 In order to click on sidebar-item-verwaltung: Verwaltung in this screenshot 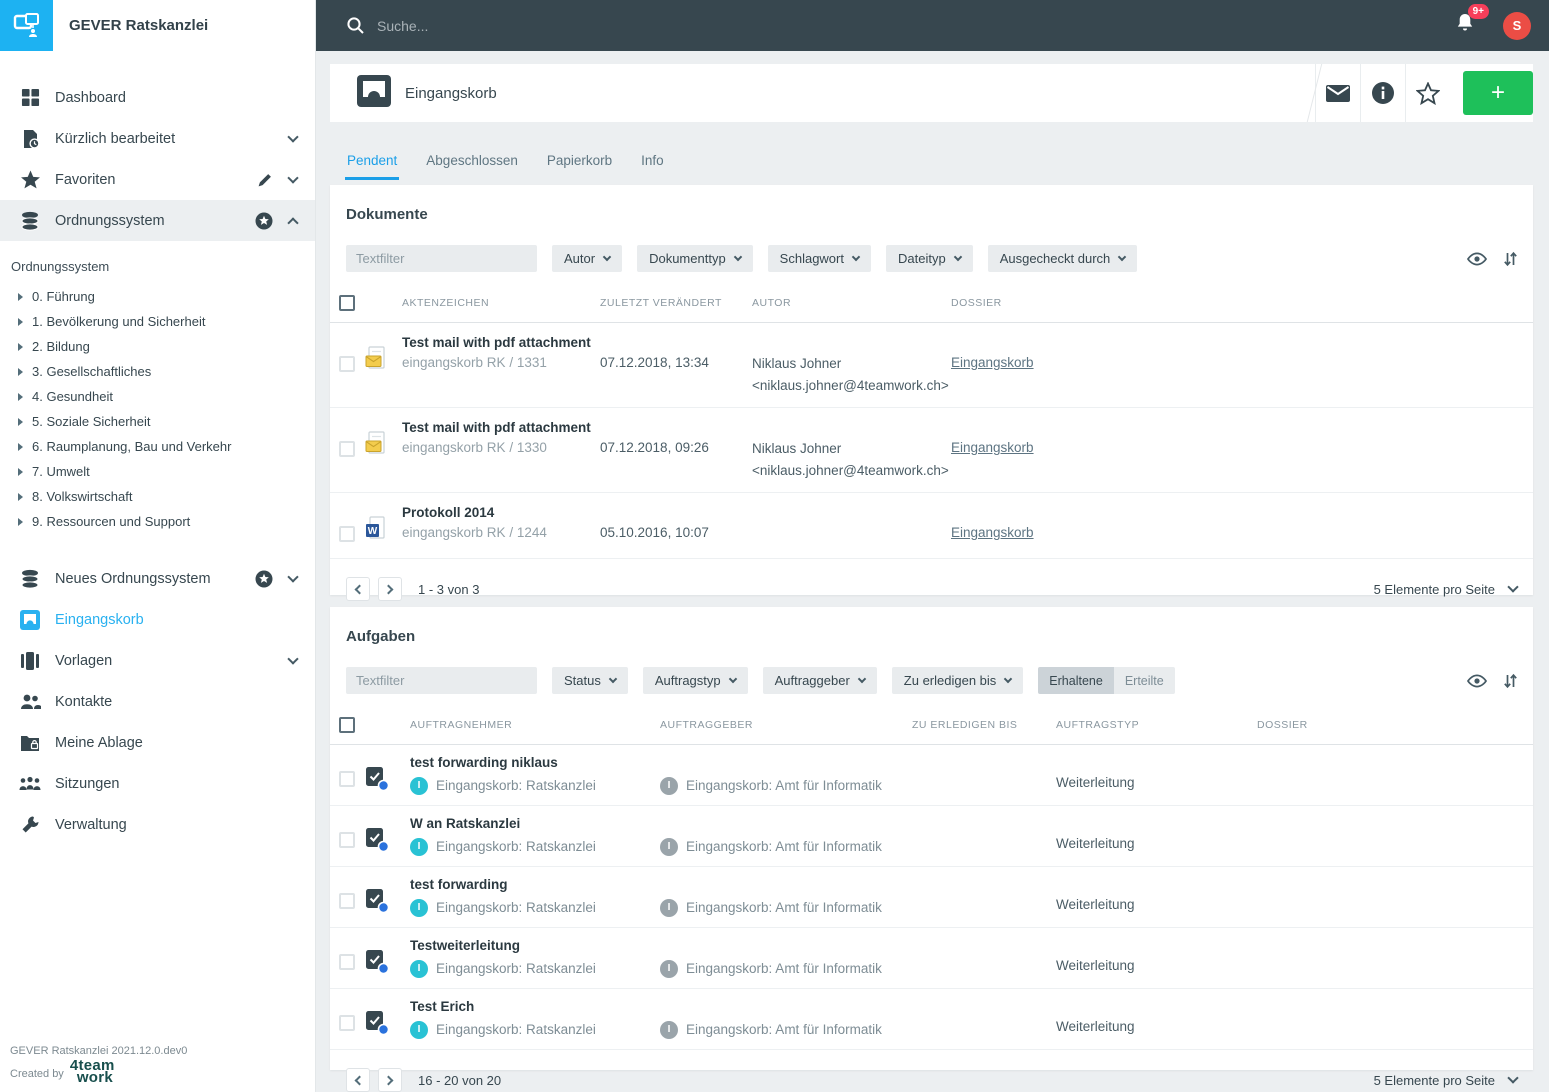, I will do `click(157, 824)`.